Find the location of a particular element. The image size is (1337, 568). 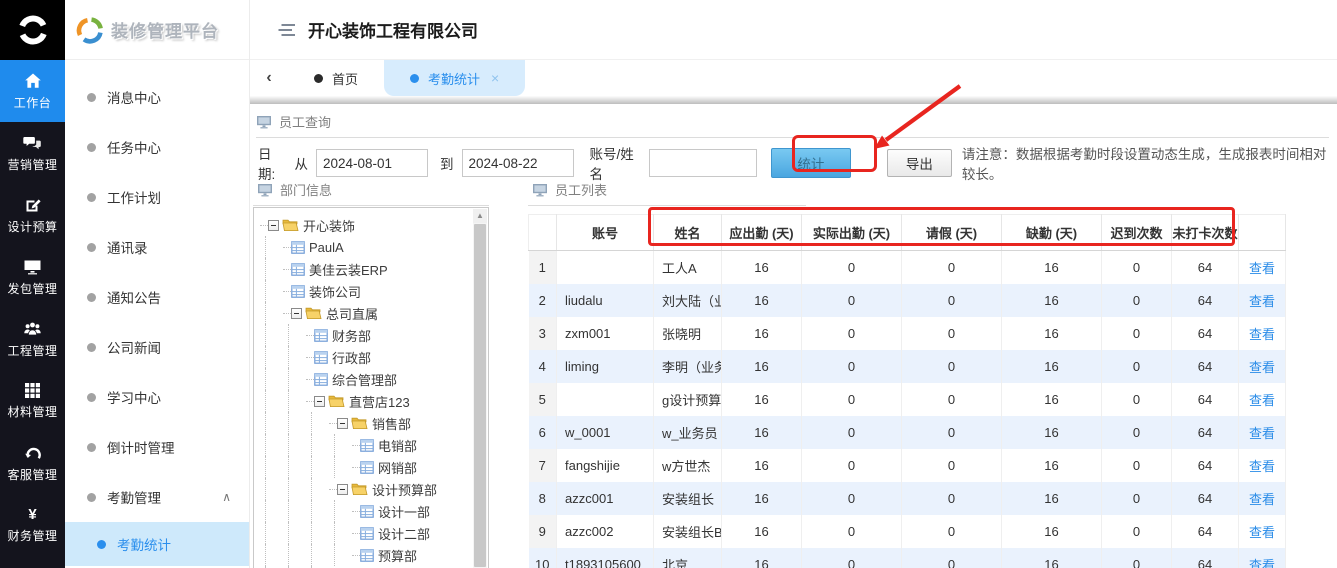

section-title-text: 员工列表 is located at coordinates (581, 190).